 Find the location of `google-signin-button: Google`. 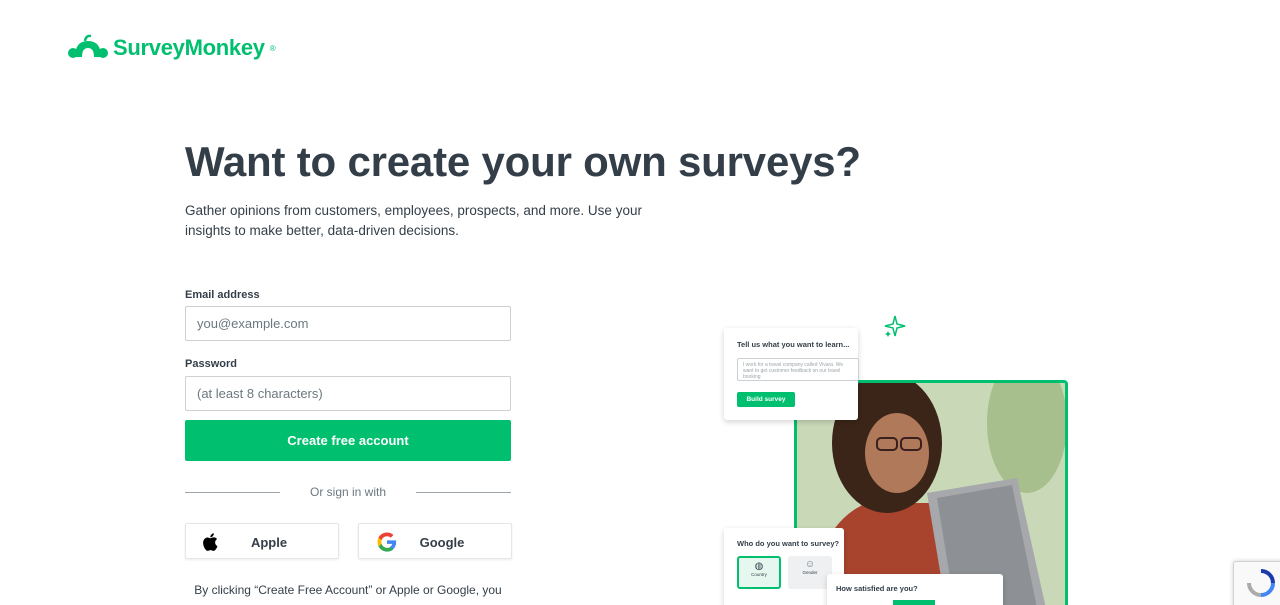

google-signin-button: Google is located at coordinates (435, 541).